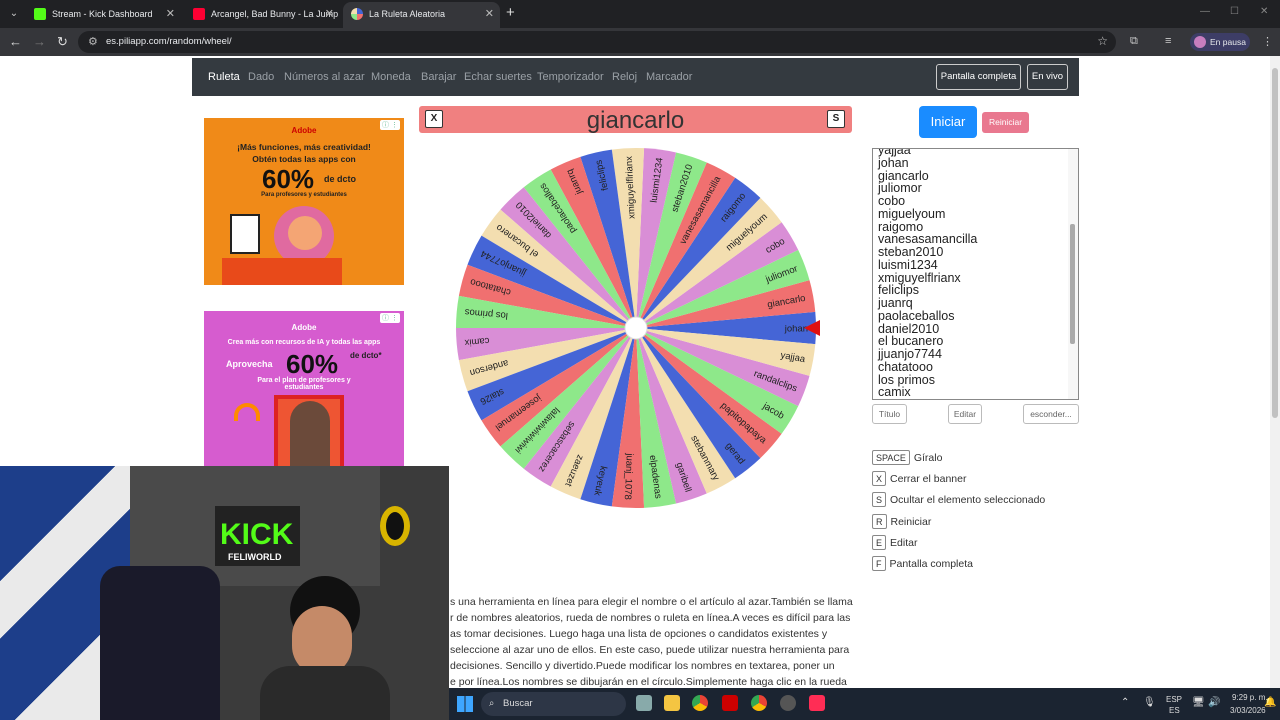  What do you see at coordinates (553, 704) in the screenshot?
I see `taskbar-search: ⌕ Buscar` at bounding box center [553, 704].